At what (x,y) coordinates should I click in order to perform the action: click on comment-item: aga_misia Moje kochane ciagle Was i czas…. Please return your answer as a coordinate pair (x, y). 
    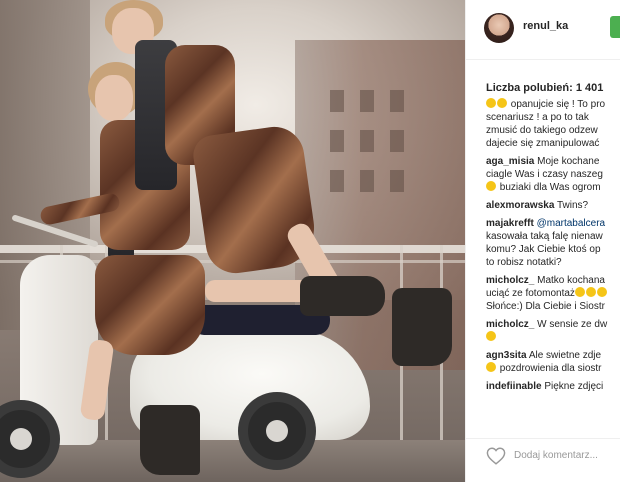
    Looking at the image, I should click on (553, 174).